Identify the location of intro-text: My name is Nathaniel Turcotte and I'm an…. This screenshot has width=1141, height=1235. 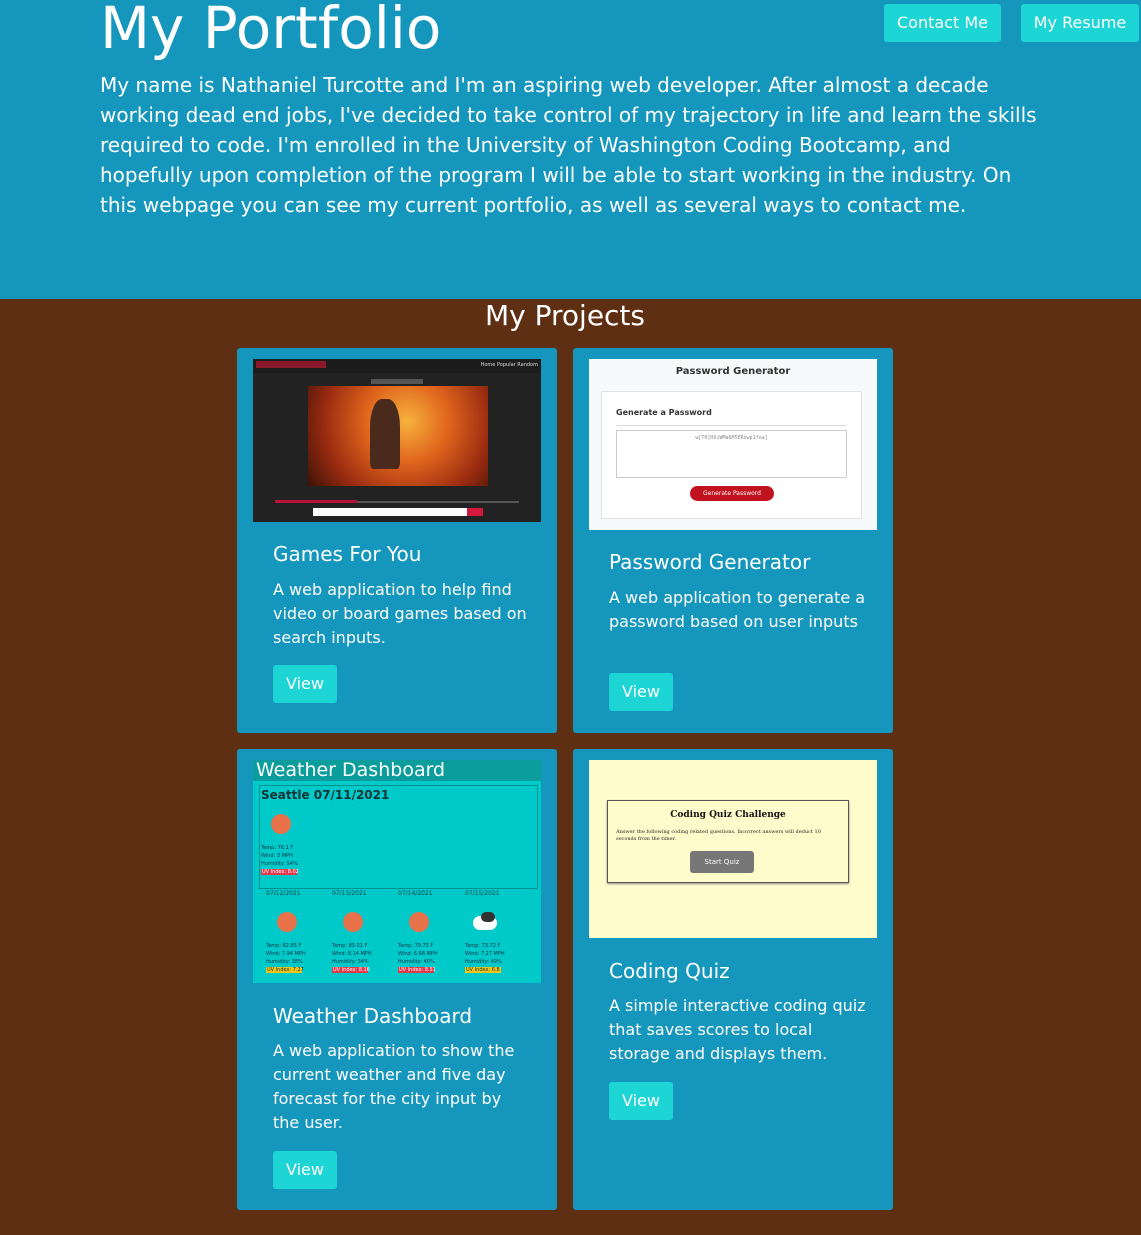
(568, 145).